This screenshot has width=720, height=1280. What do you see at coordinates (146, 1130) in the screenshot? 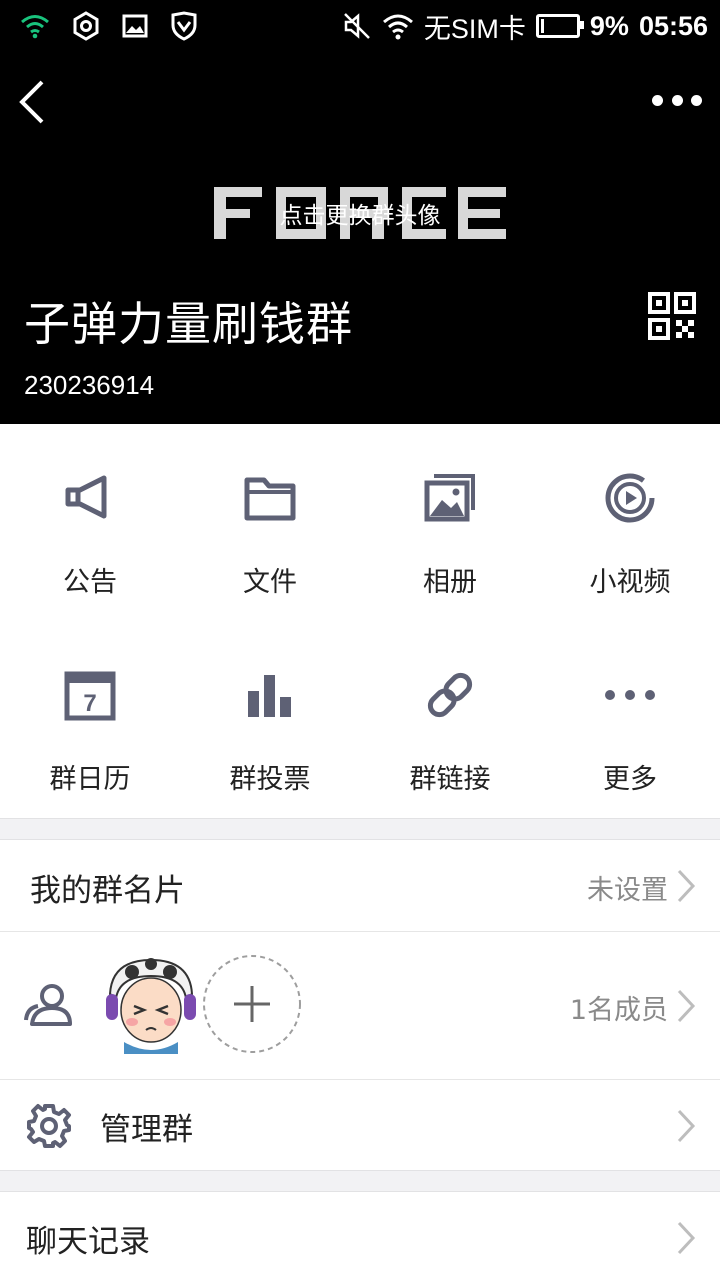
I see `row-title: 管理群` at bounding box center [146, 1130].